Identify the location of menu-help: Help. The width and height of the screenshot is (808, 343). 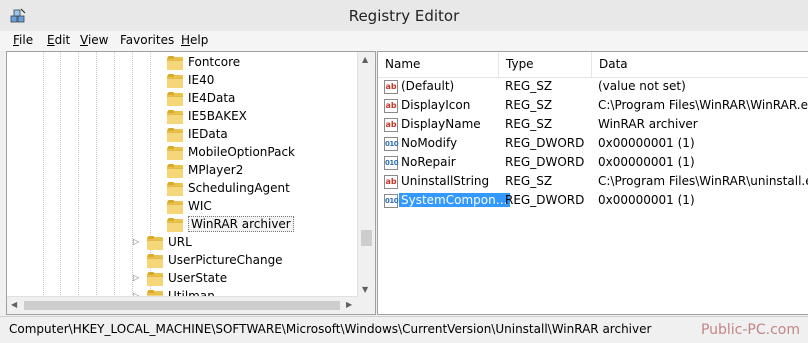
(194, 40).